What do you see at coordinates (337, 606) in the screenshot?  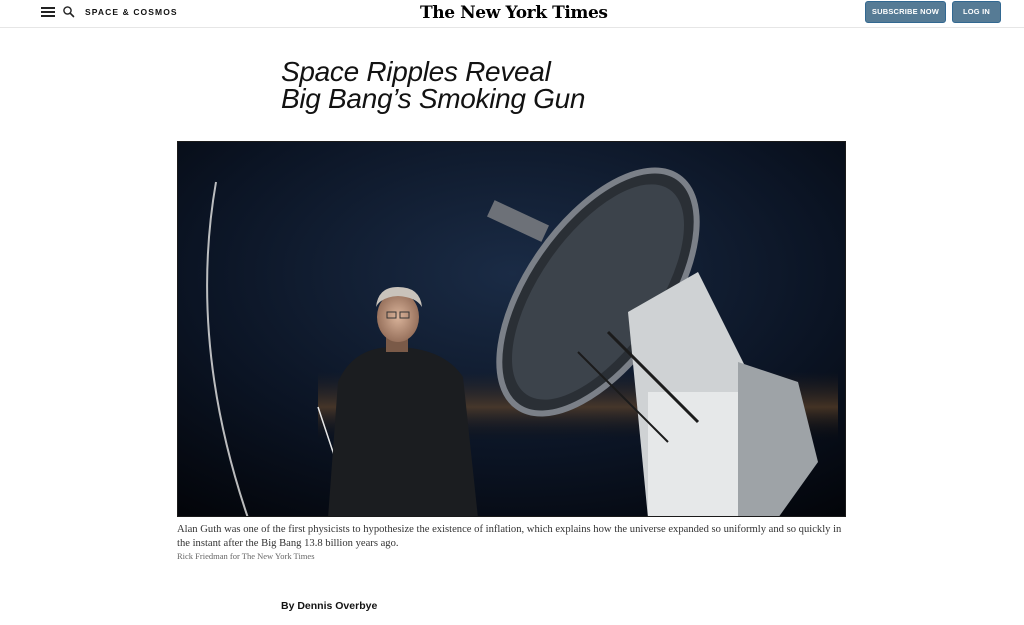 I see `author-link: Dennis Overbye` at bounding box center [337, 606].